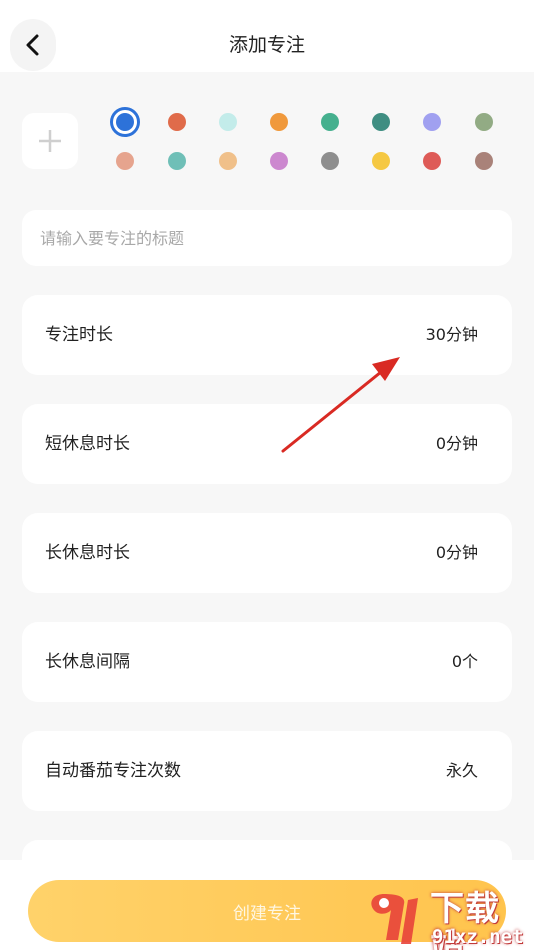 This screenshot has width=534, height=950. I want to click on setting-label: 长休息间隔, so click(87, 662).